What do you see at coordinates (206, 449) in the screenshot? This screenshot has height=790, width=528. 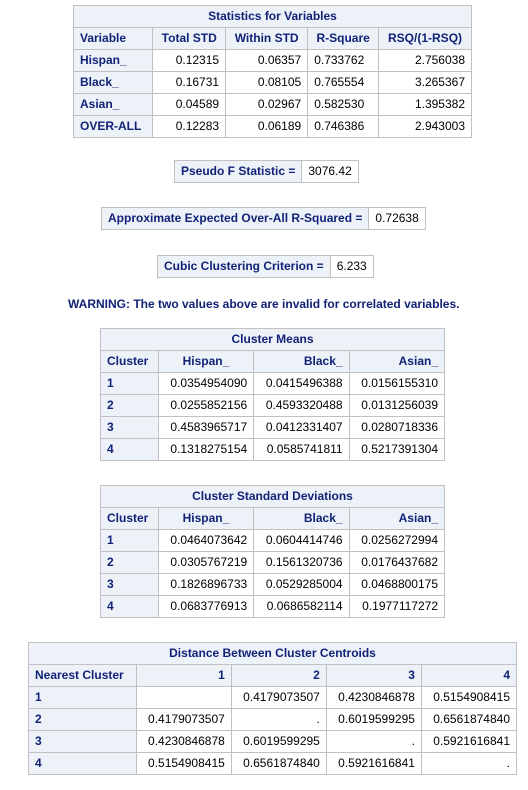 I see `table-cell: 0.1318275154` at bounding box center [206, 449].